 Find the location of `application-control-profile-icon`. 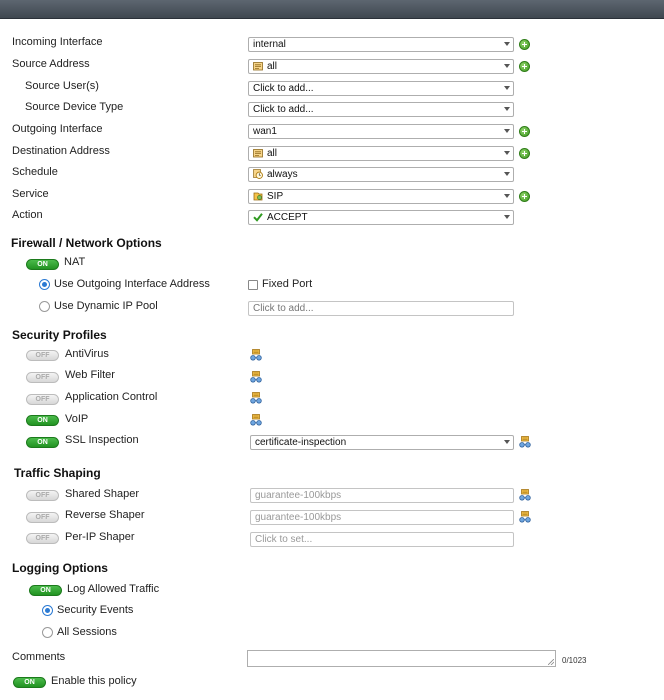

application-control-profile-icon is located at coordinates (256, 398).